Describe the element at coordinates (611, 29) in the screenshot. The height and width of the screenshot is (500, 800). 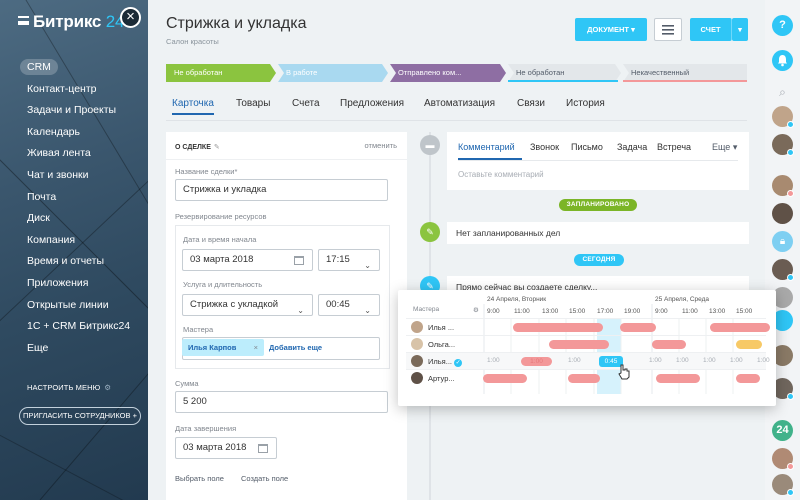
I see `document-button: ДОКУМЕНТ ▾` at that location.